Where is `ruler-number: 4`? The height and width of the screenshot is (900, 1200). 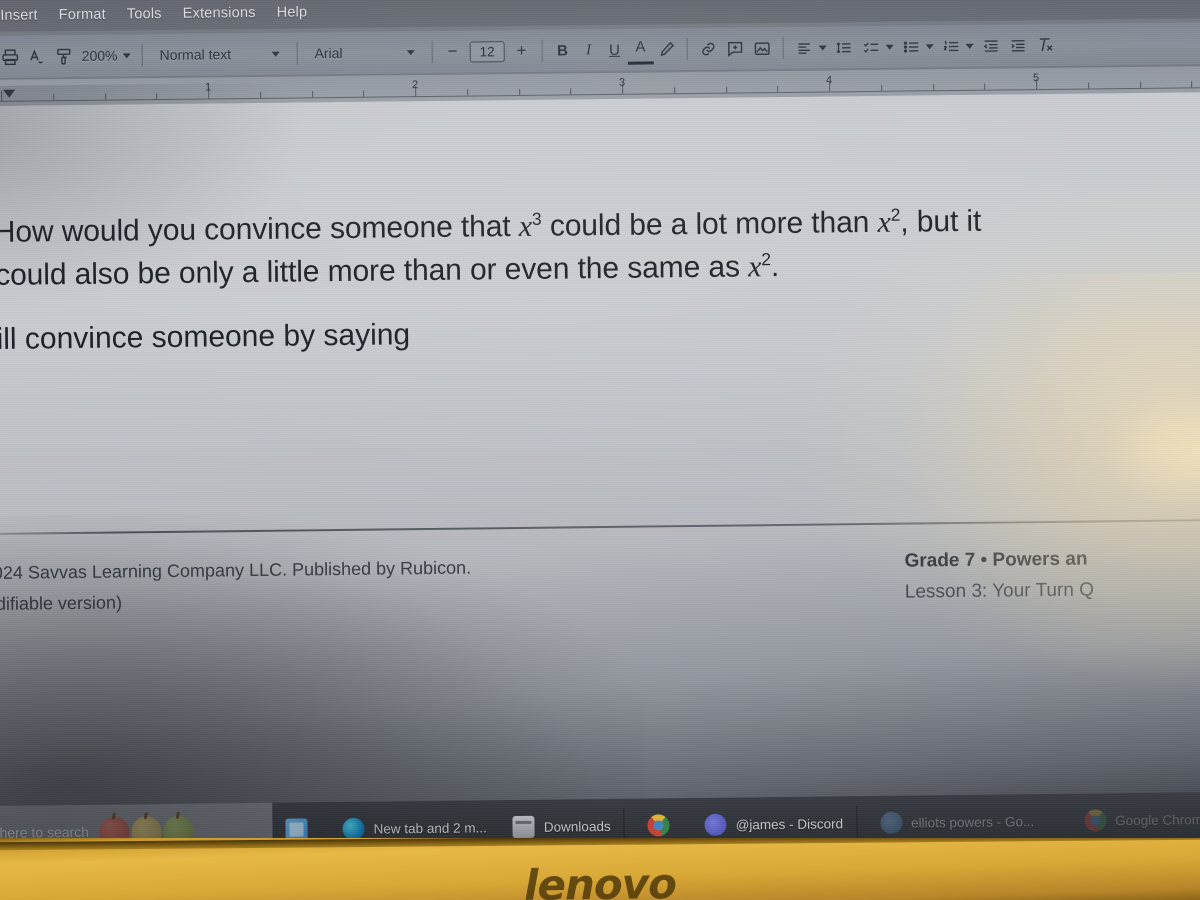
ruler-number: 4 is located at coordinates (829, 80).